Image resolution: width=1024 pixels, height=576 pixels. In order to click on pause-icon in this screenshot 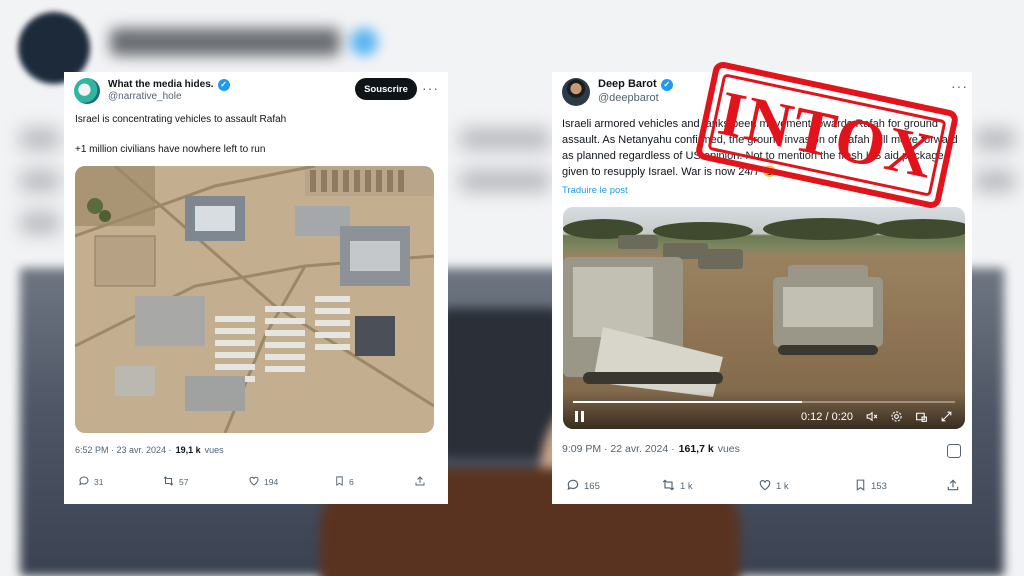, I will do `click(579, 416)`.